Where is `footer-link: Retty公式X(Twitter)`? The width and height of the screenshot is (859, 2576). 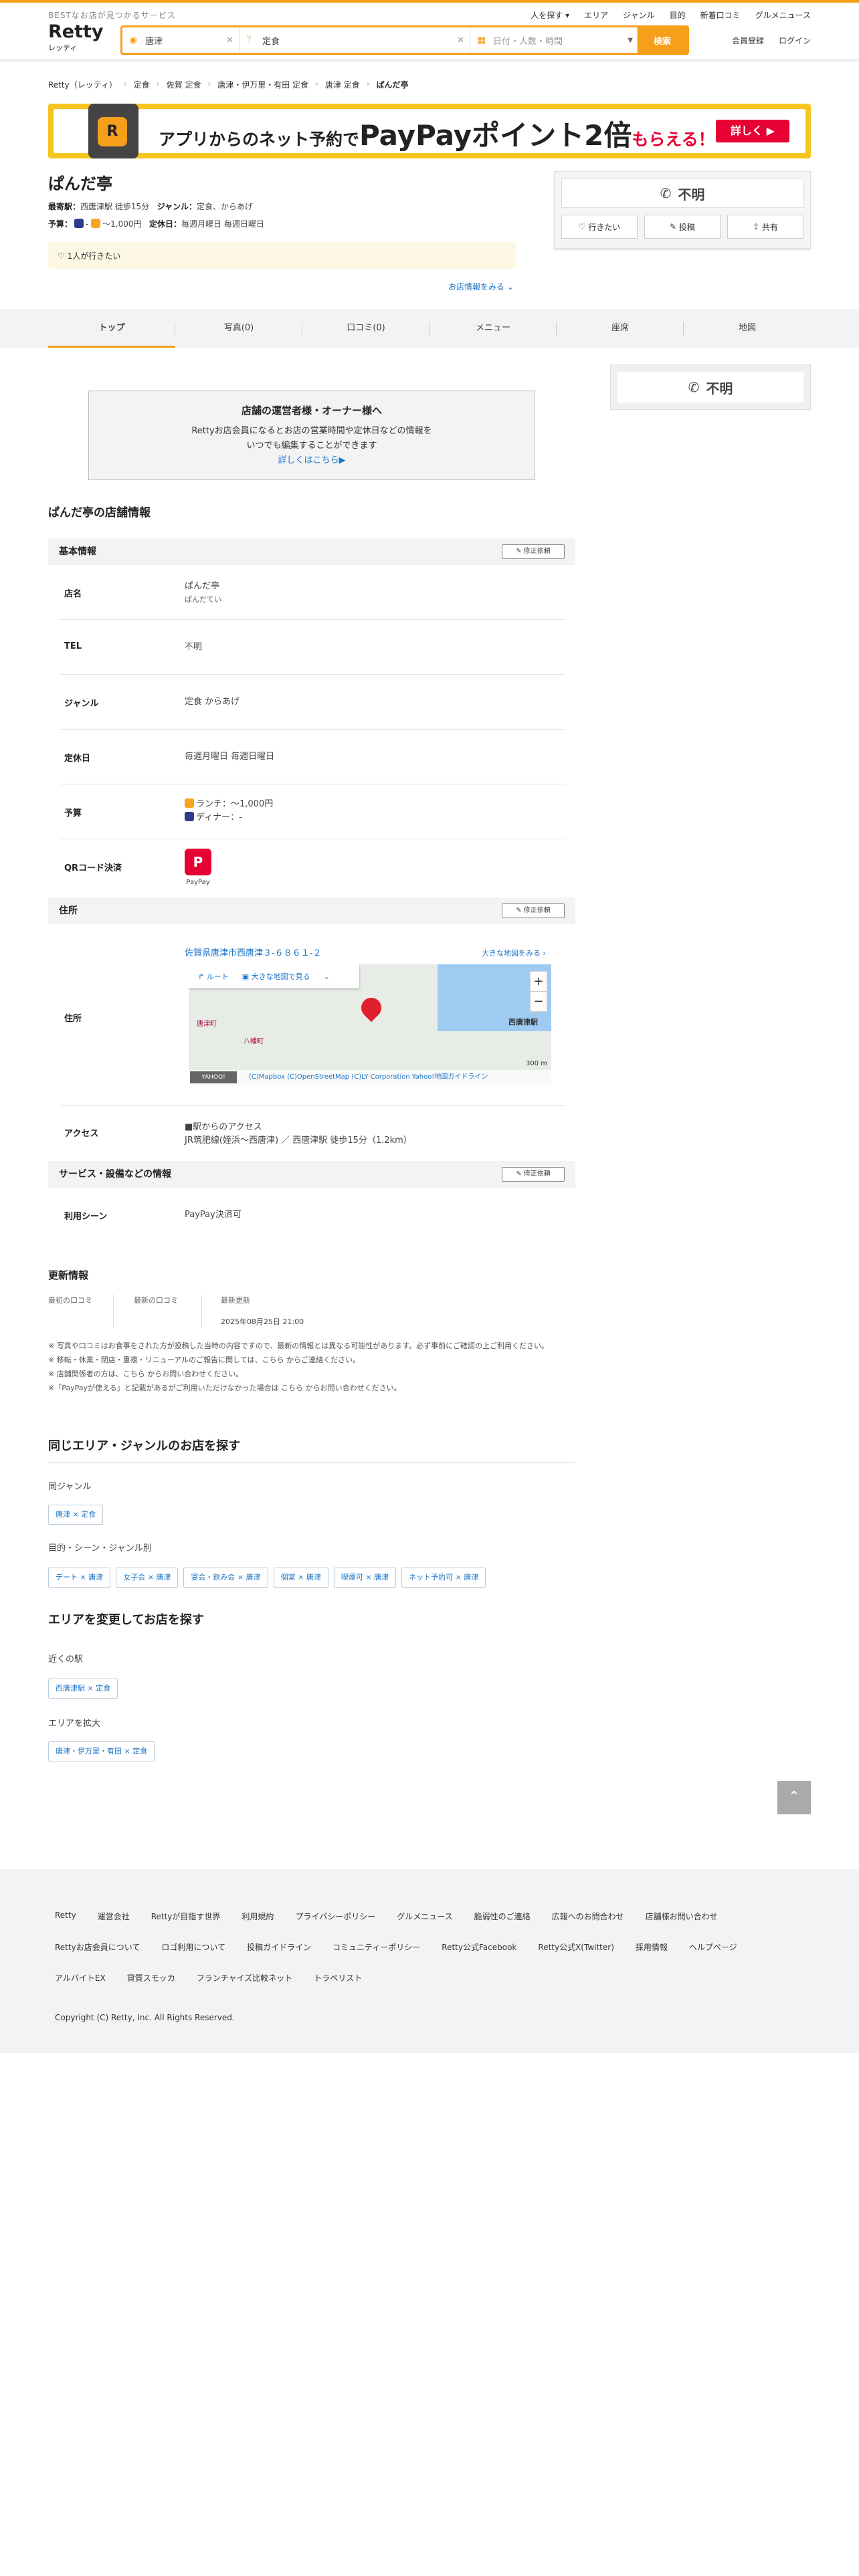 footer-link: Retty公式X(Twitter) is located at coordinates (576, 1947).